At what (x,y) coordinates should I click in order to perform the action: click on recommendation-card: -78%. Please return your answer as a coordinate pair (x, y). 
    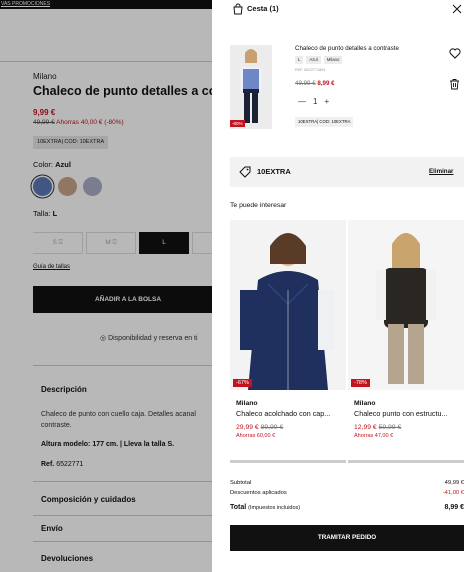
    Looking at the image, I should click on (406, 305).